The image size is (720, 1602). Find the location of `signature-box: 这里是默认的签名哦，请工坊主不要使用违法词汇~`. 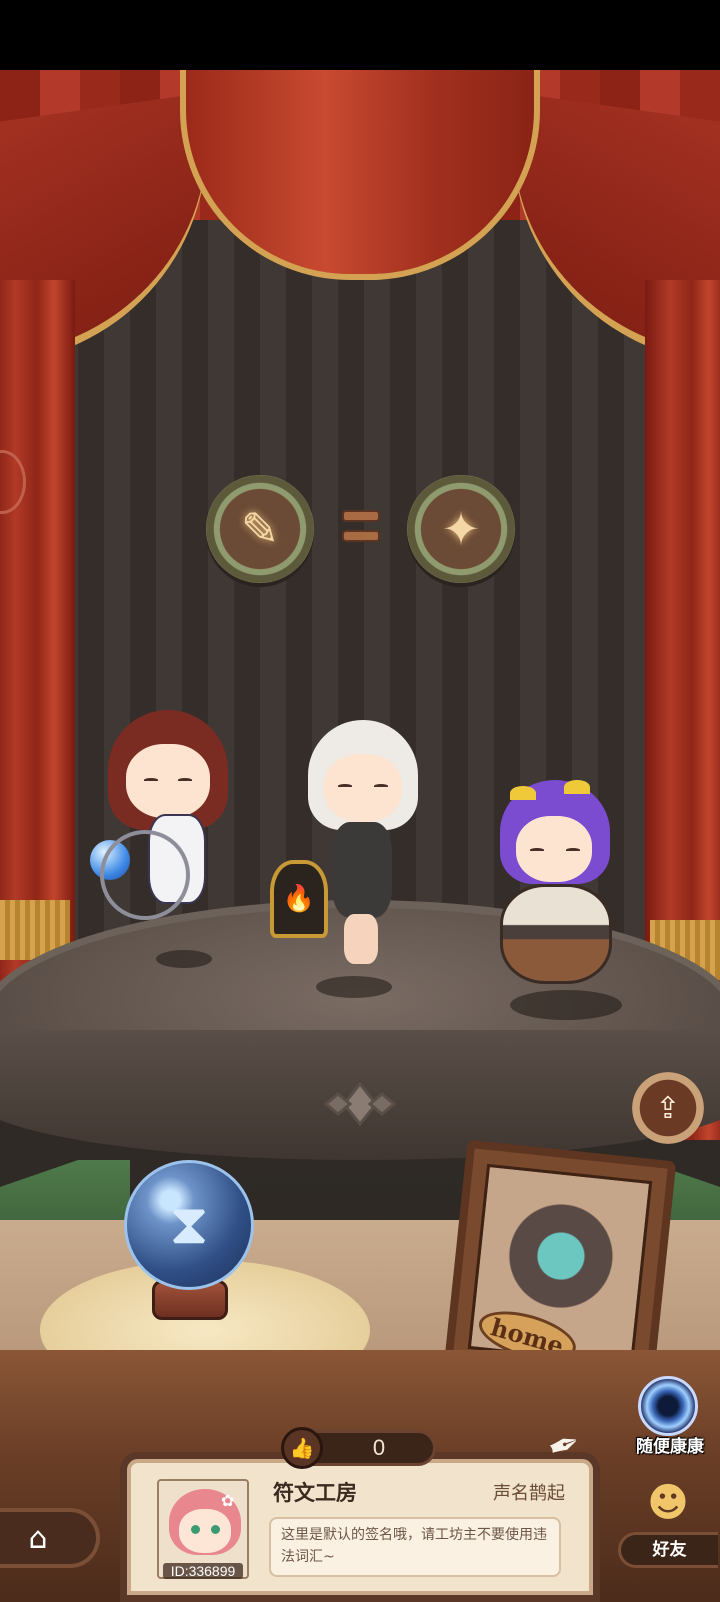

signature-box: 这里是默认的签名哦，请工坊主不要使用违法词汇~ is located at coordinates (415, 1547).